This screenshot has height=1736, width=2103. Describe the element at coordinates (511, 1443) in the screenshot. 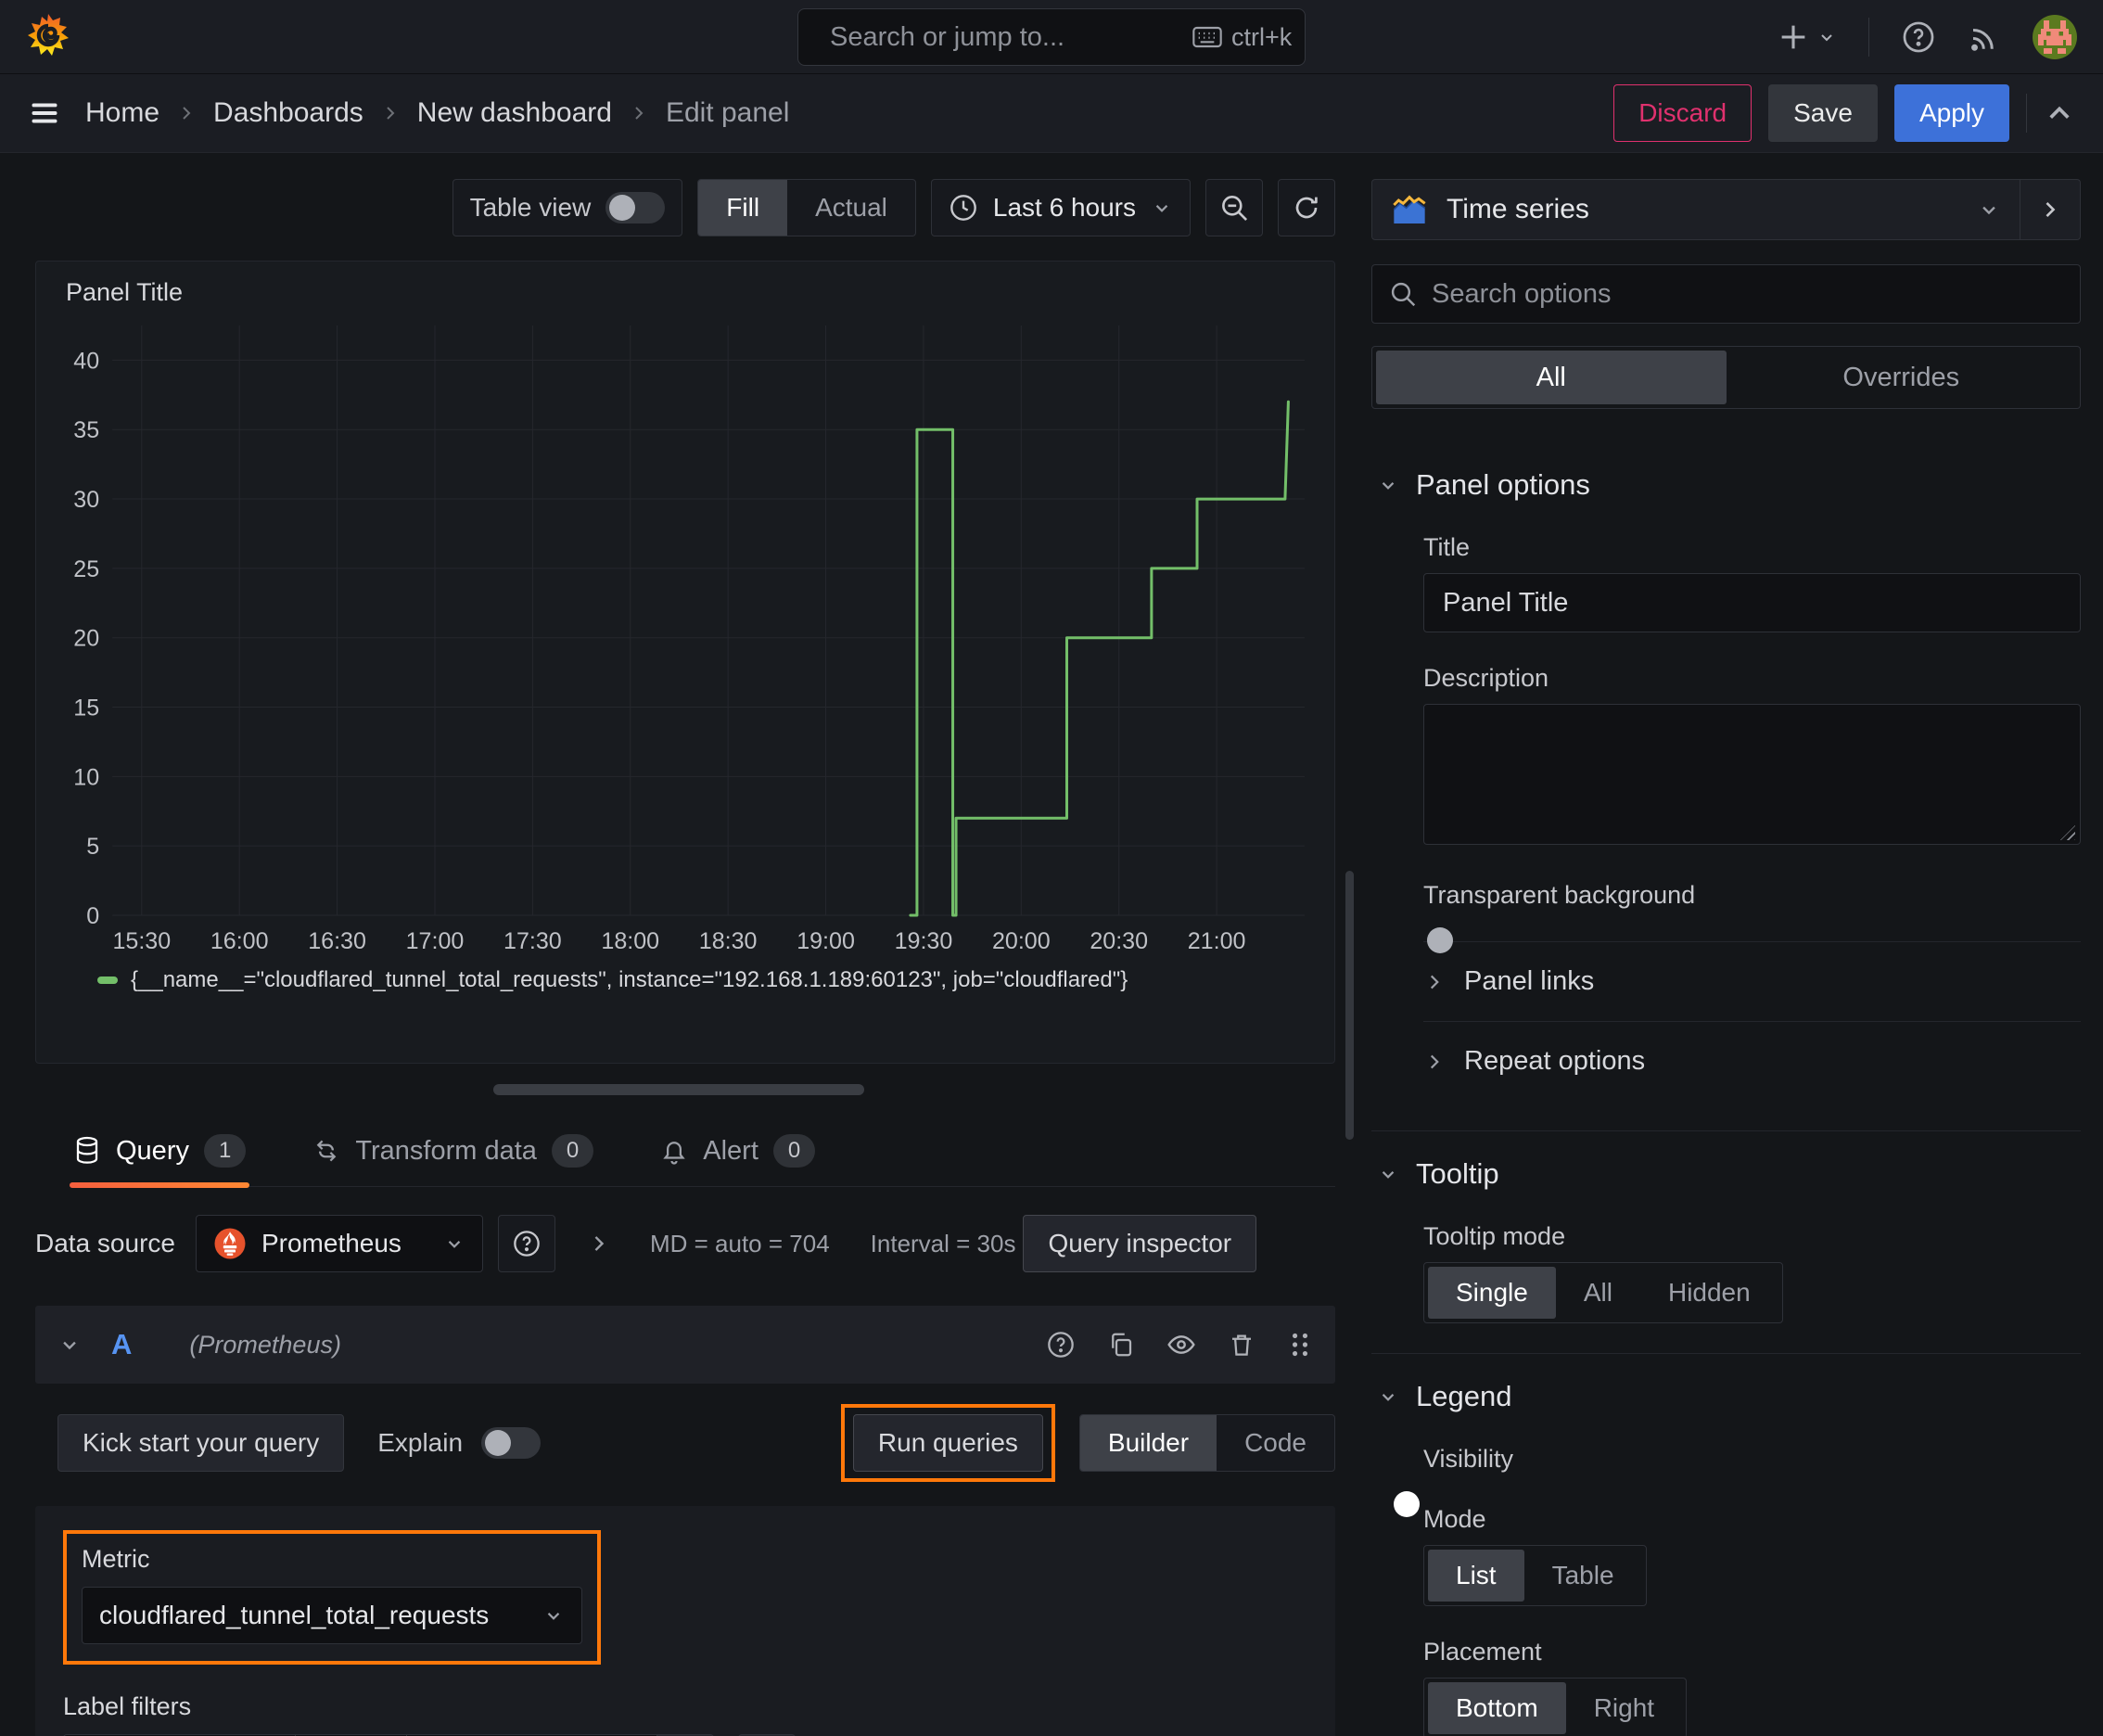

I see `explain-toggle` at that location.